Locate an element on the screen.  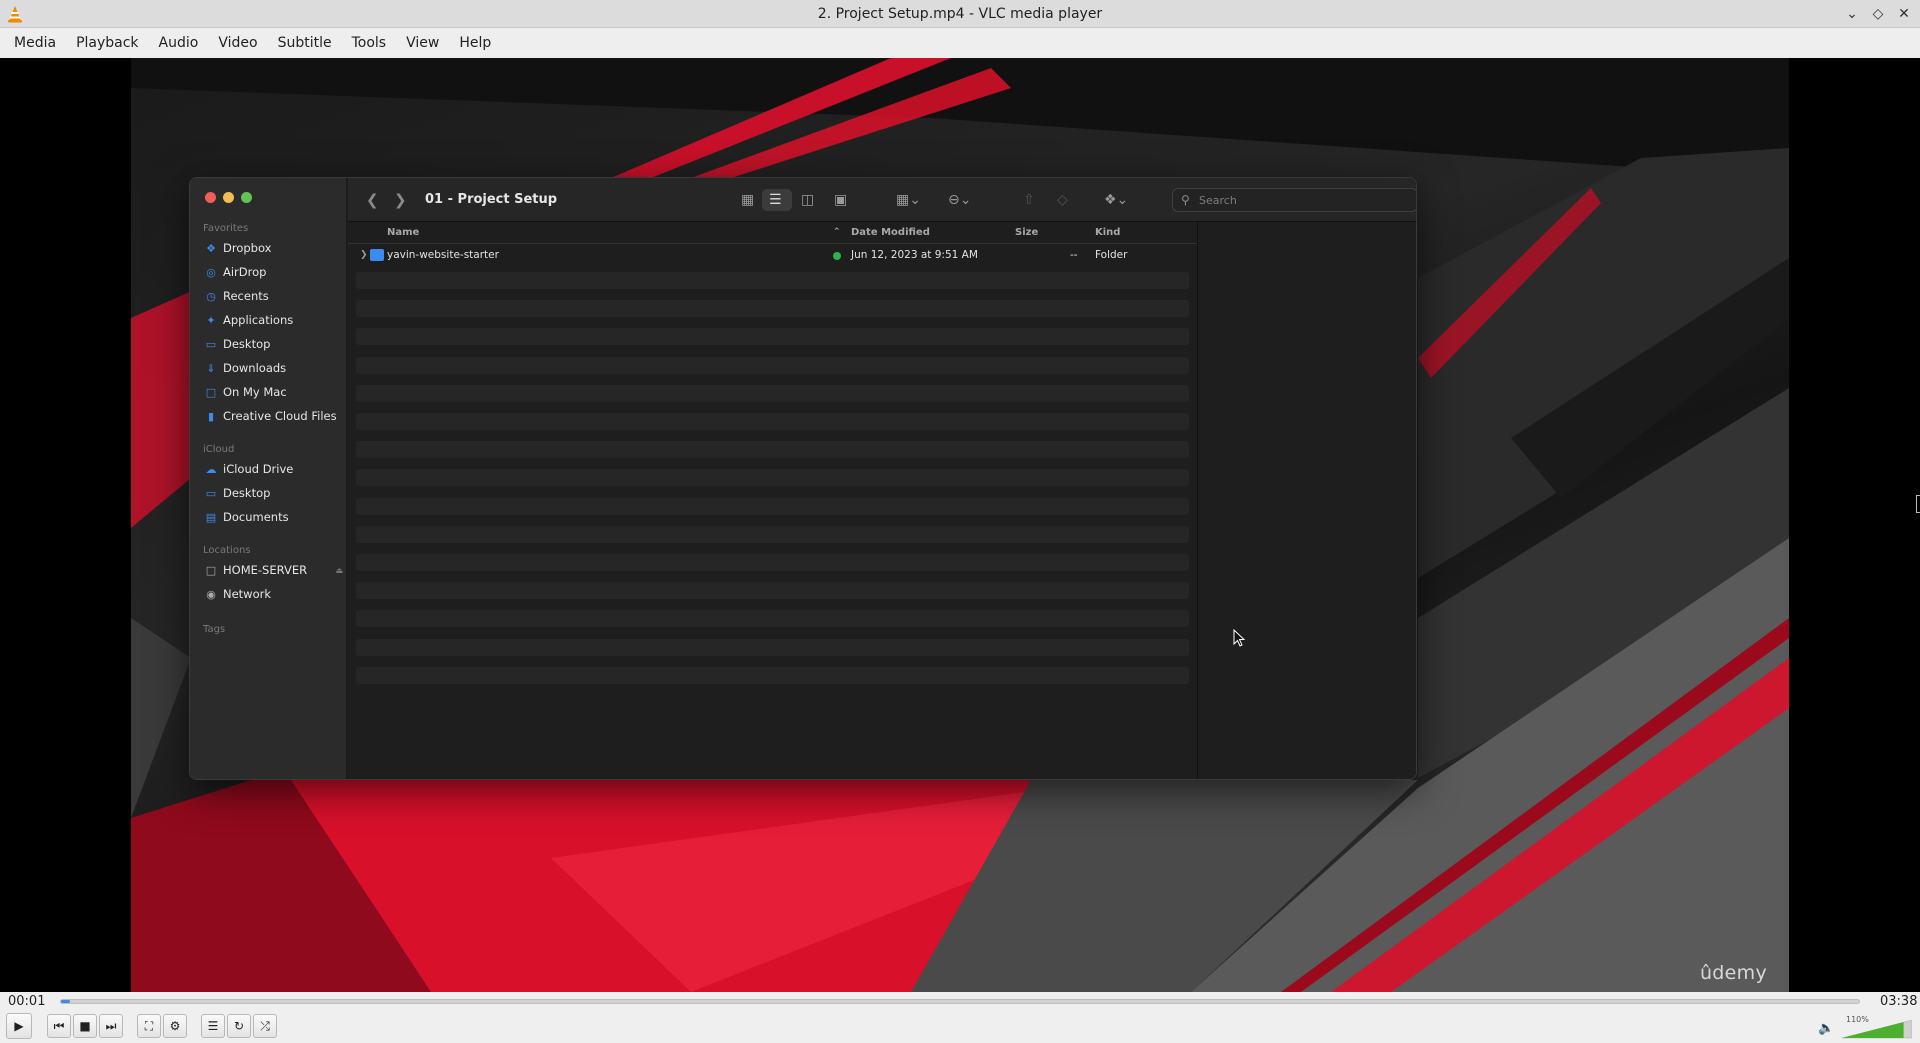
sidebar-item-icloud-desktop: ▭ Desktop is located at coordinates (274, 493).